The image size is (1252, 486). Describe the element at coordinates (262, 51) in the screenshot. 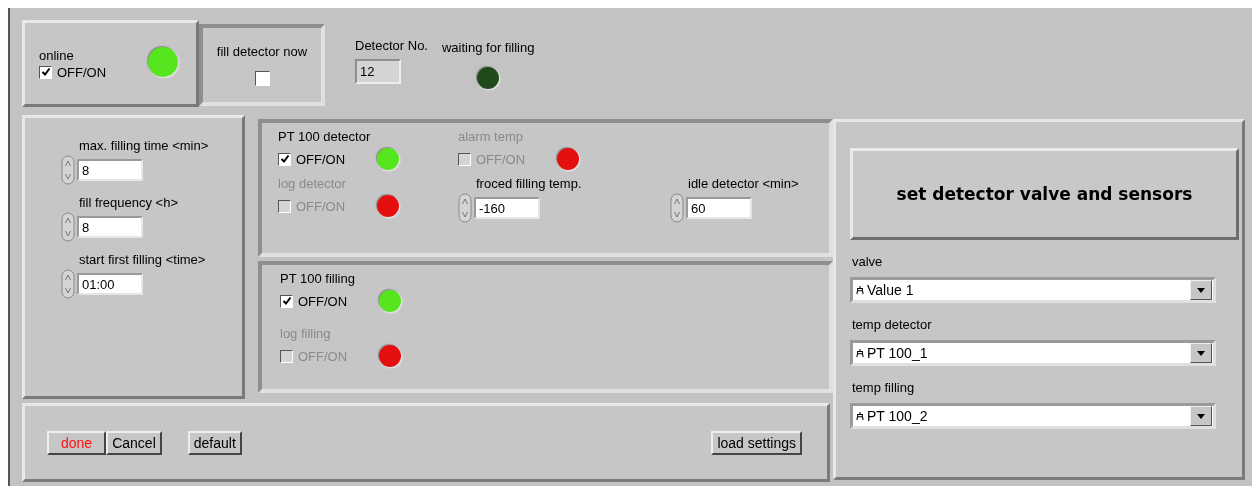

I see `toggle-label: fill detector now` at that location.